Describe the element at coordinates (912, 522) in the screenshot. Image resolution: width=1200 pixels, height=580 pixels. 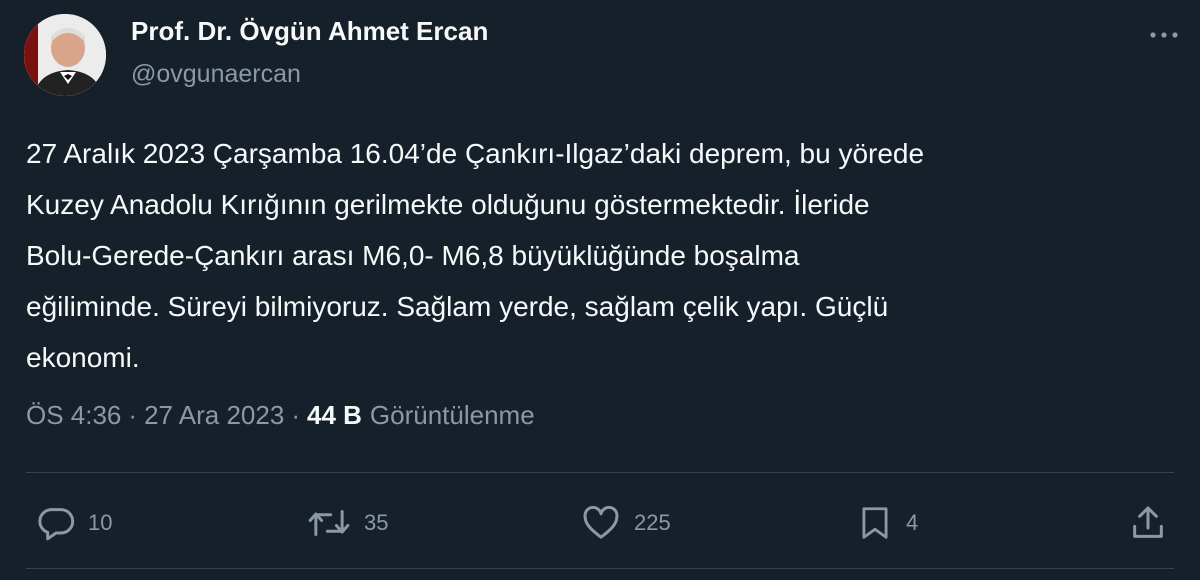
I see `bookmark-count: 4` at that location.